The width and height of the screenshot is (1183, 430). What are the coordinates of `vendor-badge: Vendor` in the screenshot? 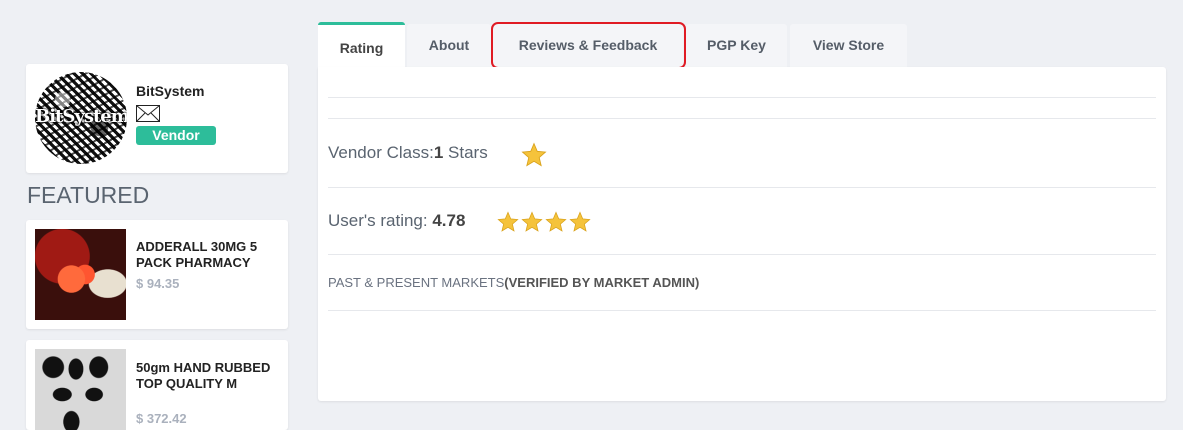 It's located at (176, 135).